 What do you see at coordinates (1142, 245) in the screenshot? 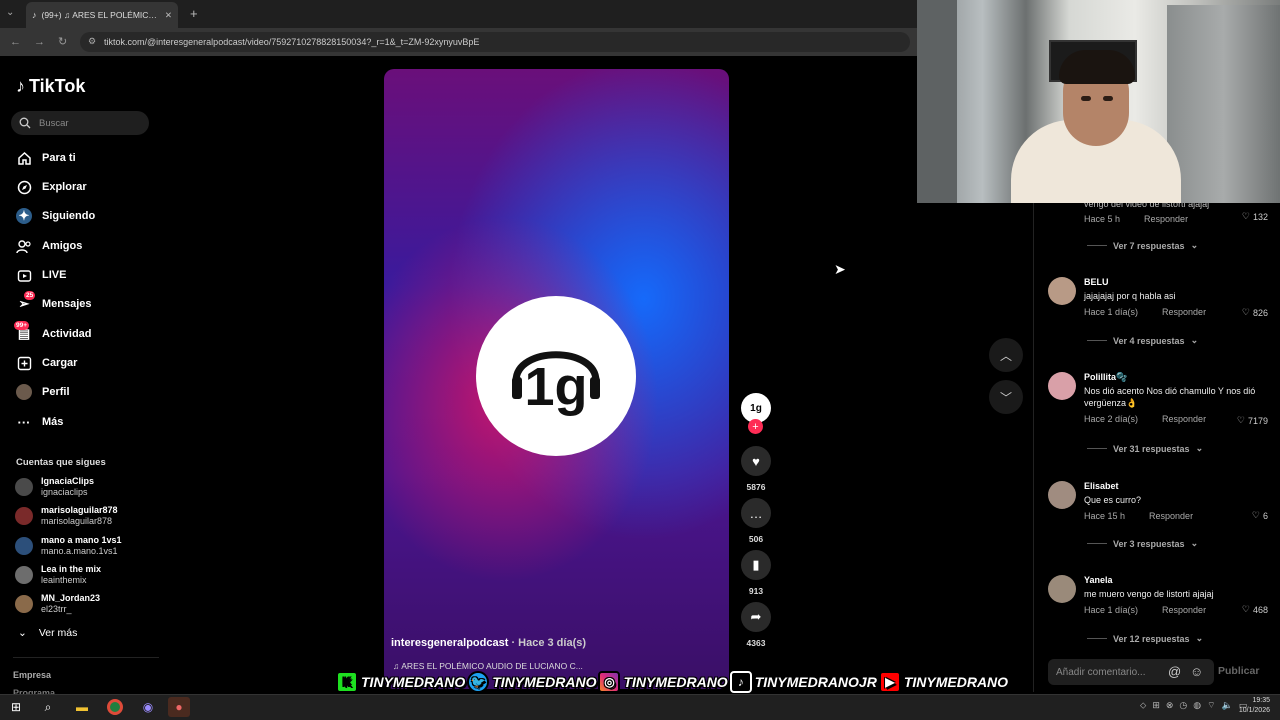
I see `view-replies-button: Ver 7 respuestas ⌄` at bounding box center [1142, 245].